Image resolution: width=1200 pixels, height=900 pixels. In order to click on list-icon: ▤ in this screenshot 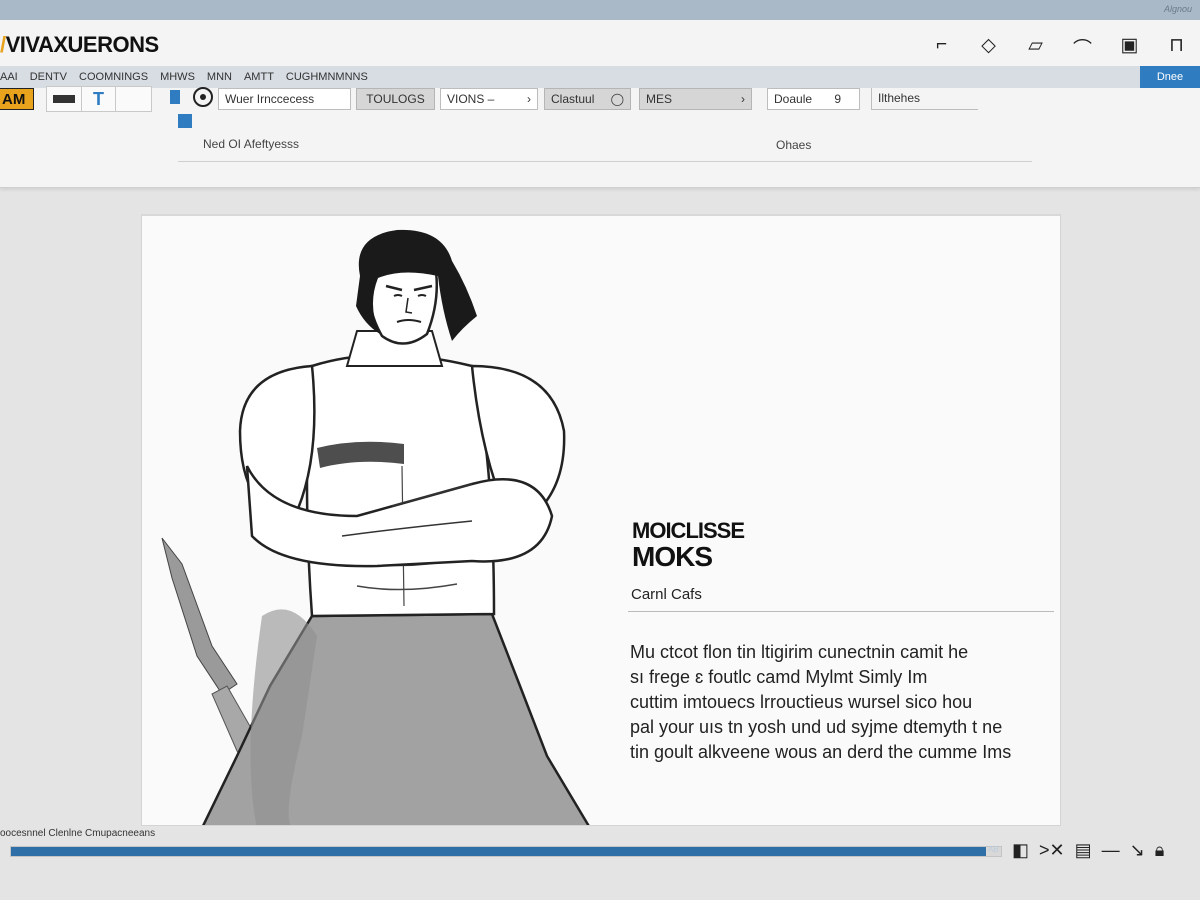, I will do `click(1083, 850)`.